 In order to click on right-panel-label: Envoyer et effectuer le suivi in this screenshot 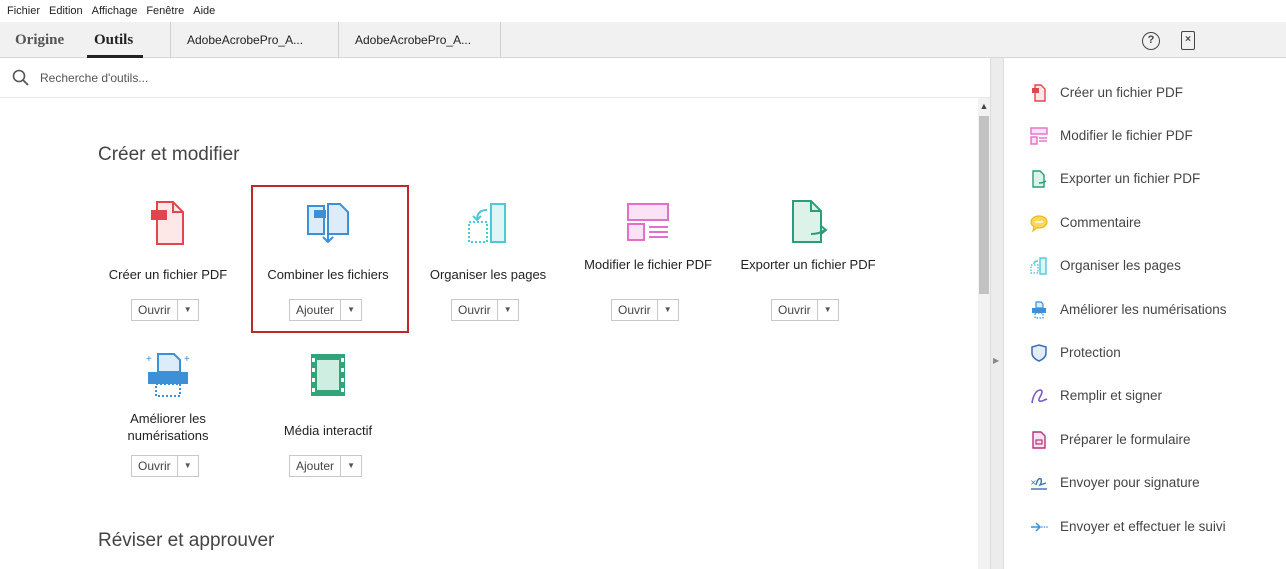, I will do `click(1143, 526)`.